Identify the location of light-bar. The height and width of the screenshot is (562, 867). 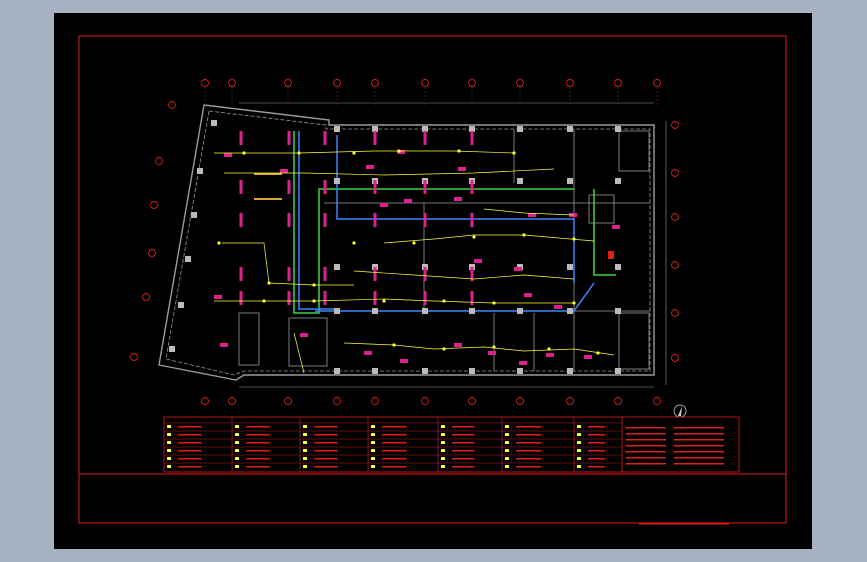
(273, 199).